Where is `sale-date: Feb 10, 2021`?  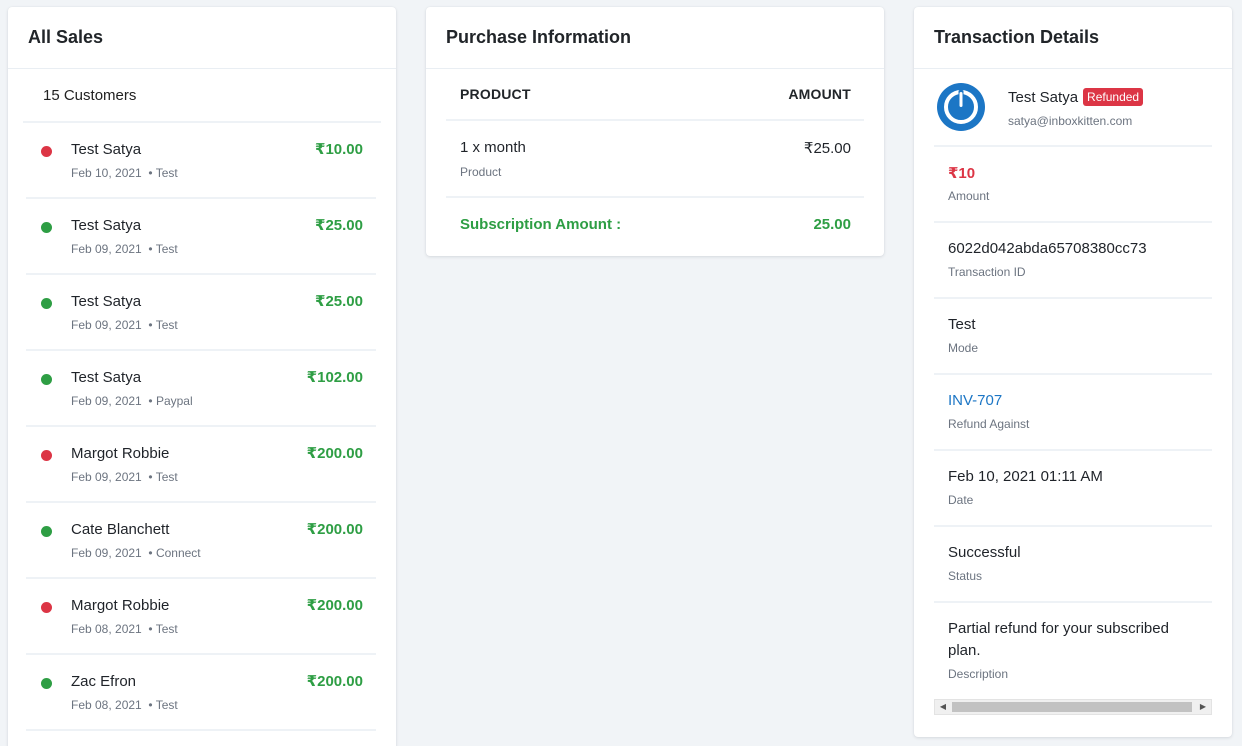 sale-date: Feb 10, 2021 is located at coordinates (106, 173).